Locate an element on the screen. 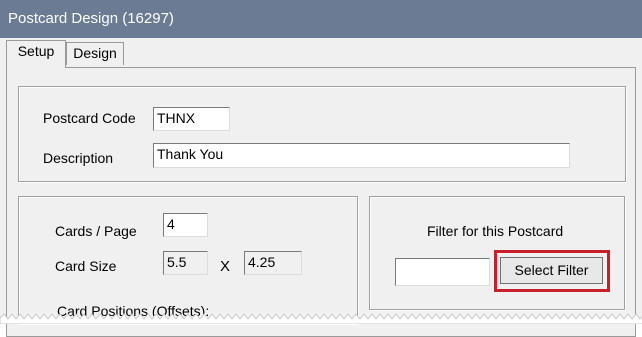 The image size is (642, 337). tab-setup: Setup is located at coordinates (36, 54).